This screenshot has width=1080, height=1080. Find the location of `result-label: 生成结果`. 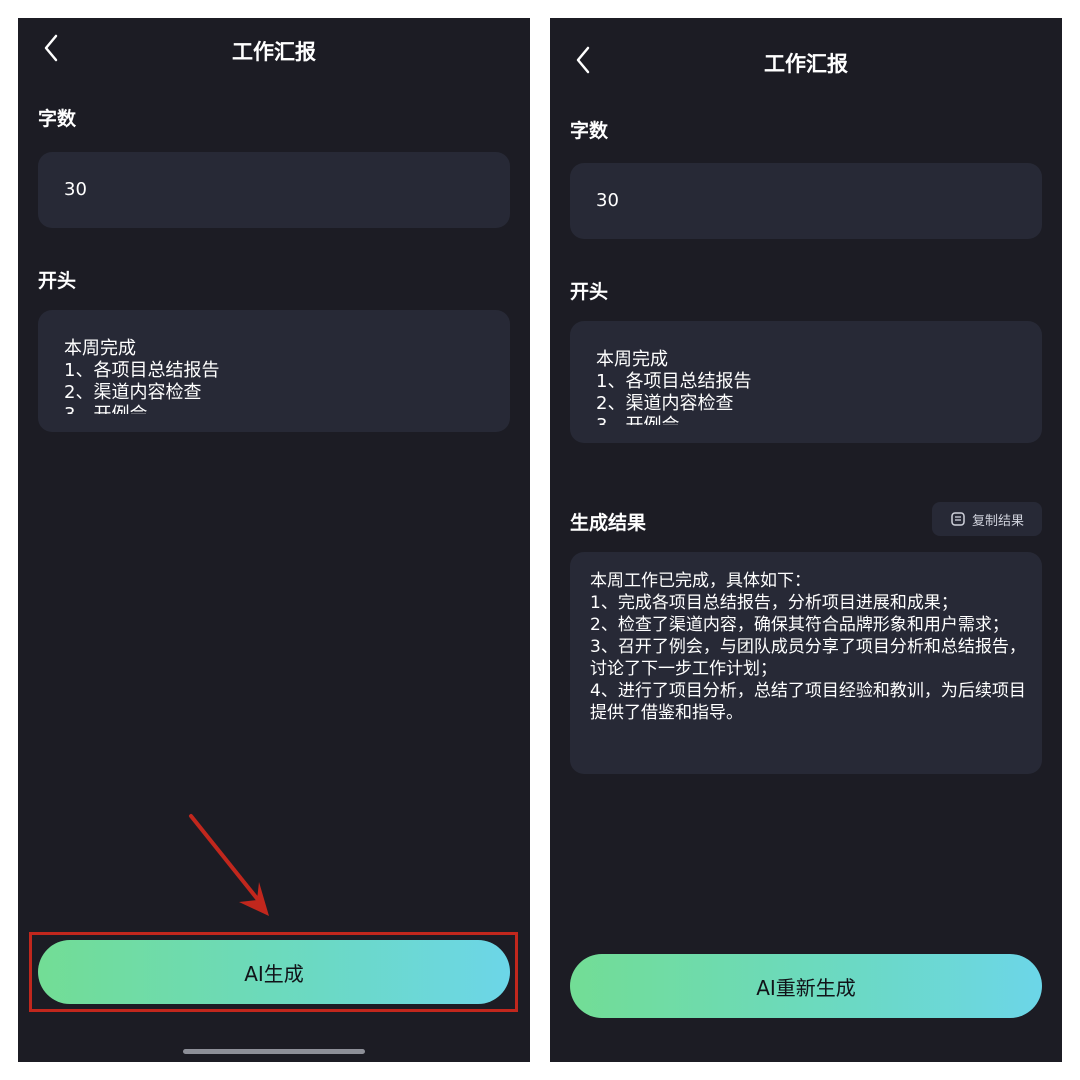

result-label: 生成结果 is located at coordinates (608, 523).